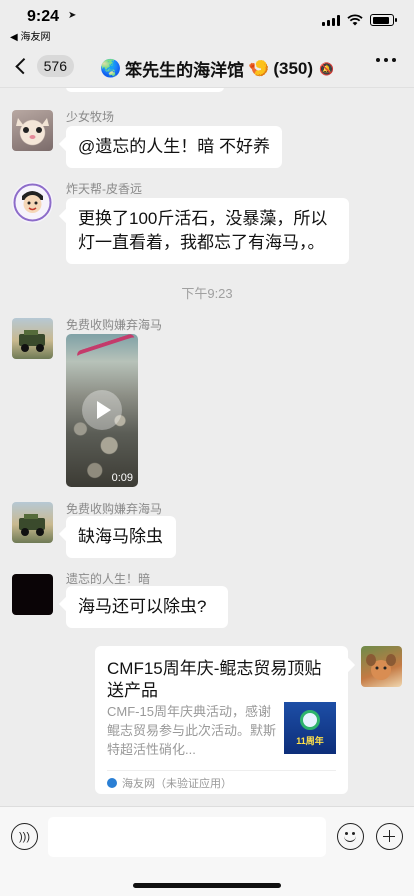 The width and height of the screenshot is (414, 896). I want to click on home-indicator, so click(207, 885).